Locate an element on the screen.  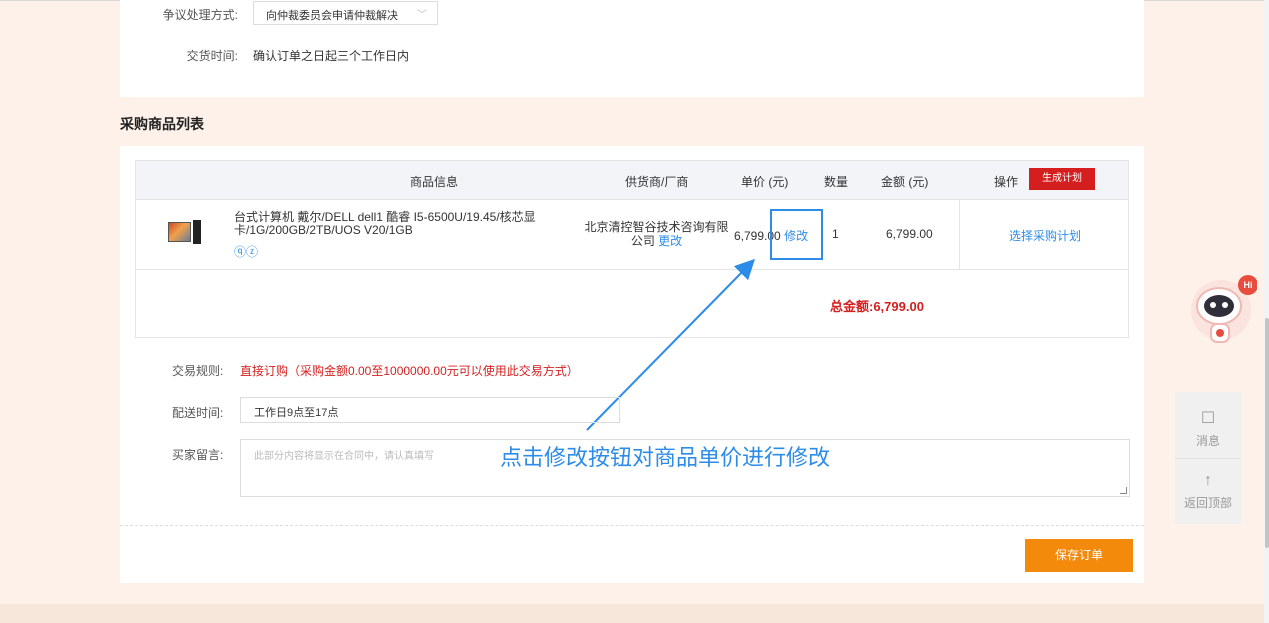
message-button: ☐ 消息 is located at coordinates (1208, 428).